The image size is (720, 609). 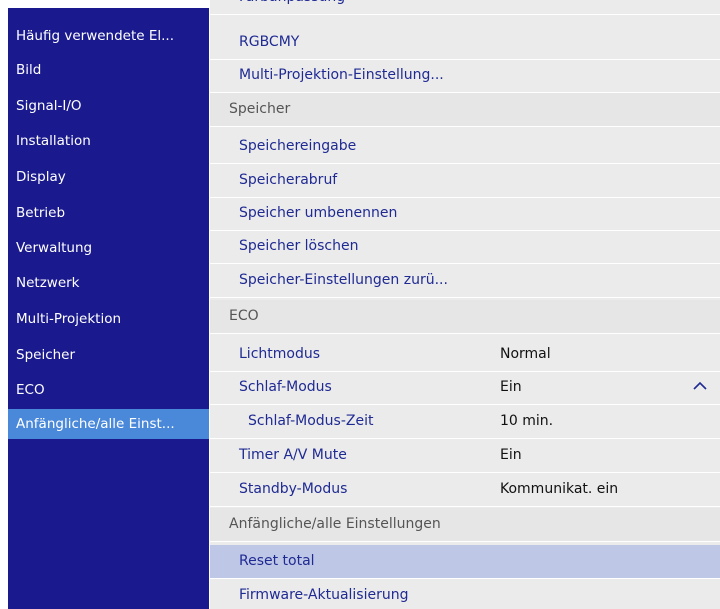 What do you see at coordinates (108, 106) in the screenshot?
I see `sidebar-item-signal-io: Signal-I/O` at bounding box center [108, 106].